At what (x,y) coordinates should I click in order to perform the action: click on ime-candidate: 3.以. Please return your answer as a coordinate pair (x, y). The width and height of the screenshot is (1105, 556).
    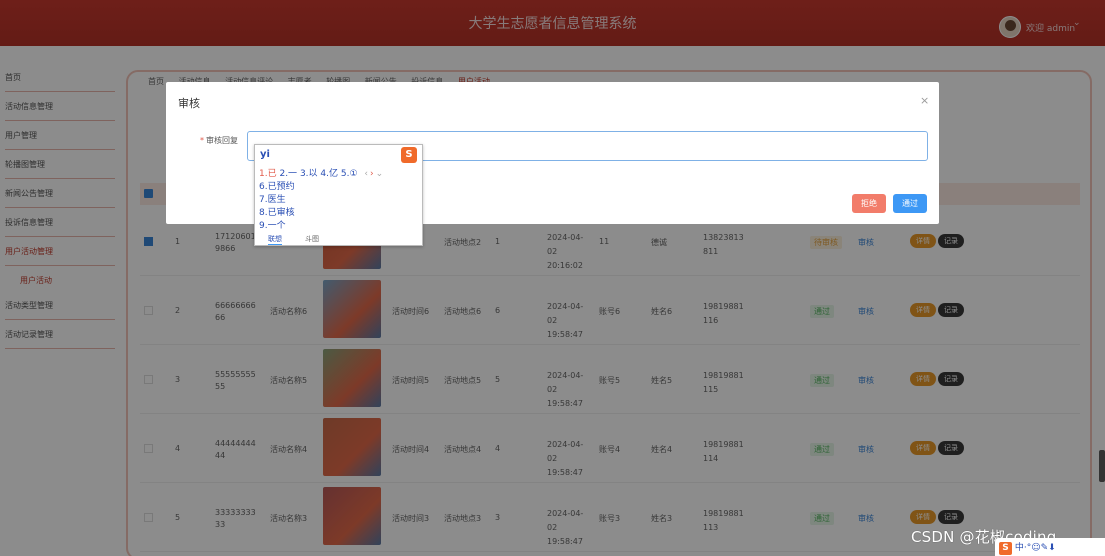
    Looking at the image, I should click on (309, 174).